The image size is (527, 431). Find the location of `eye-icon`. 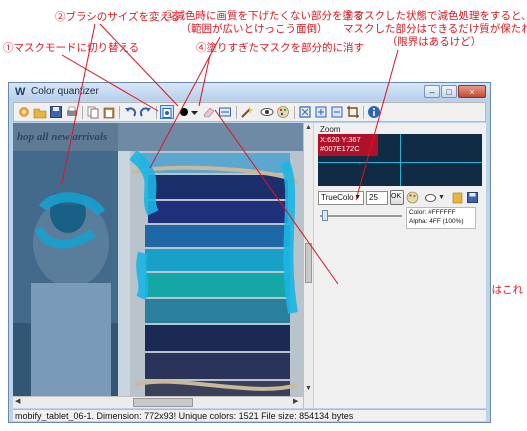

eye-icon is located at coordinates (267, 112).